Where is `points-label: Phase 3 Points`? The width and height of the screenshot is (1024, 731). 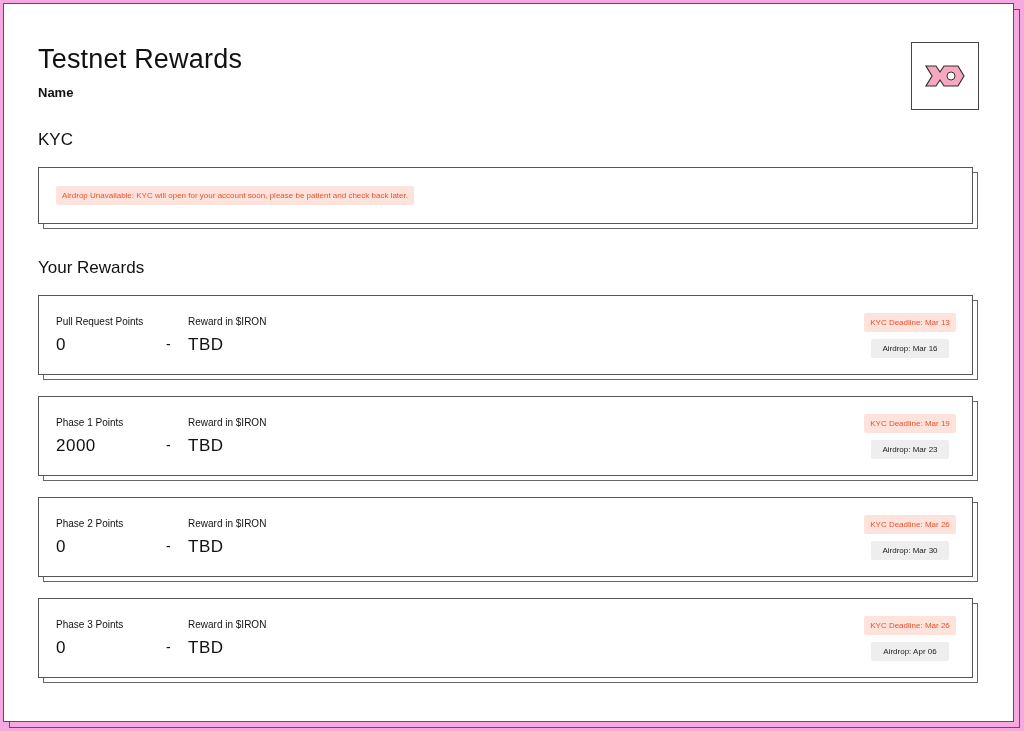
points-label: Phase 3 Points is located at coordinates (90, 624).